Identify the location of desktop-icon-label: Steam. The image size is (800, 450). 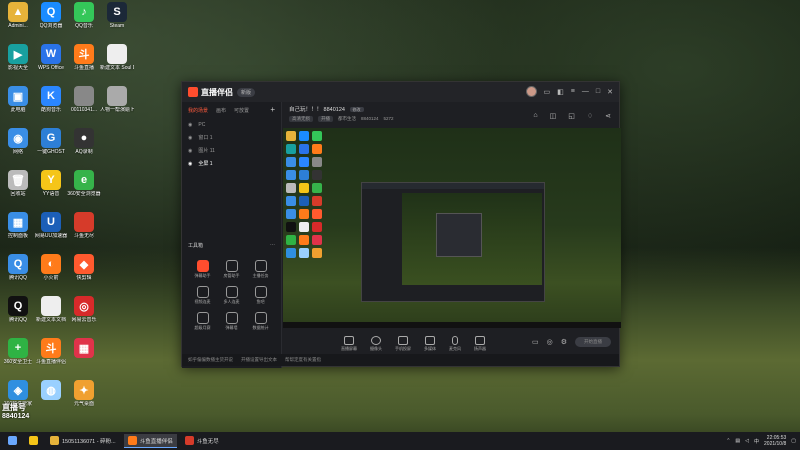
(117, 26).